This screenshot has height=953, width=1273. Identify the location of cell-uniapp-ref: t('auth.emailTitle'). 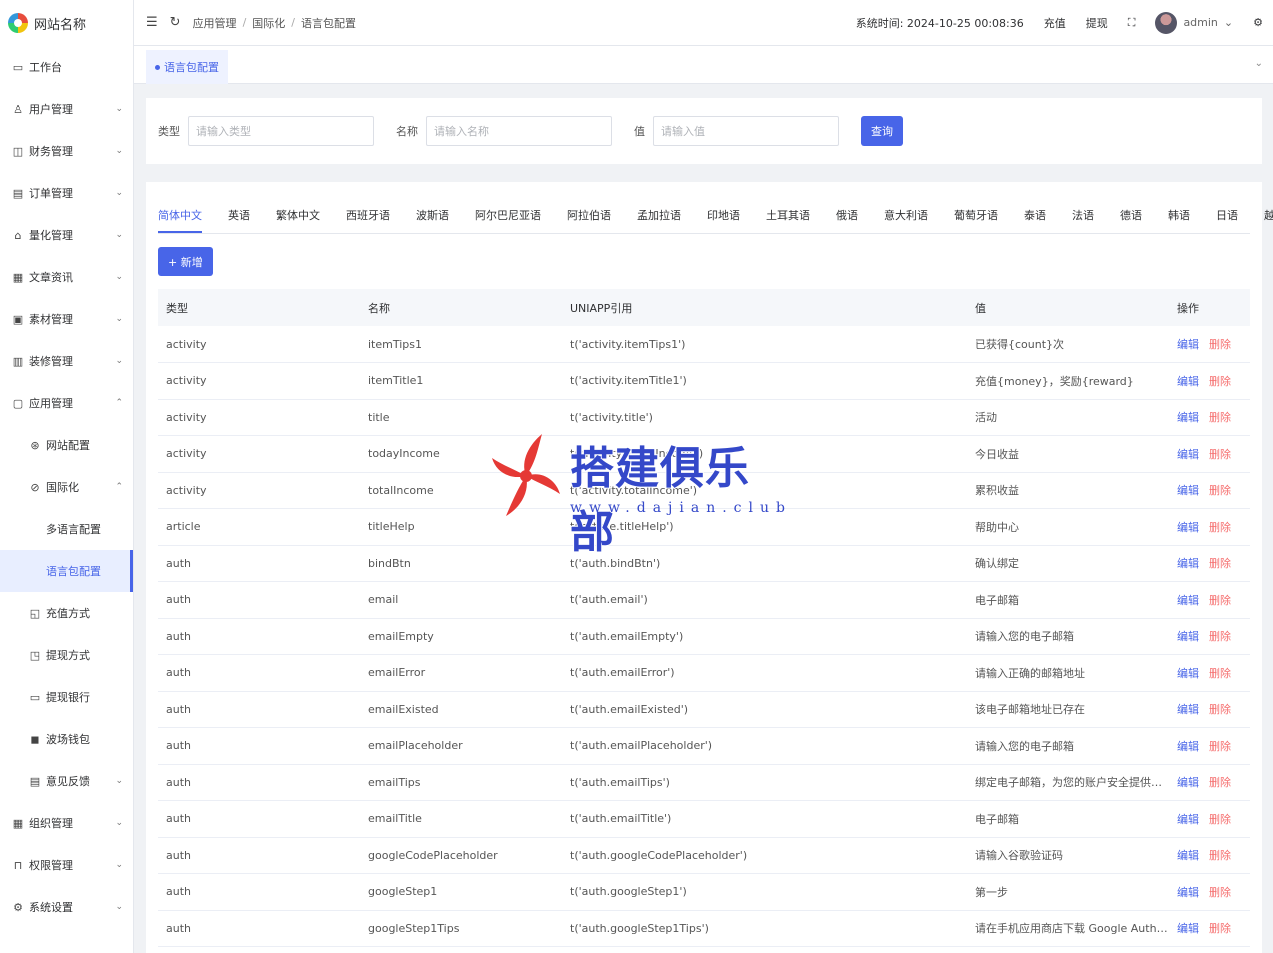
(764, 819).